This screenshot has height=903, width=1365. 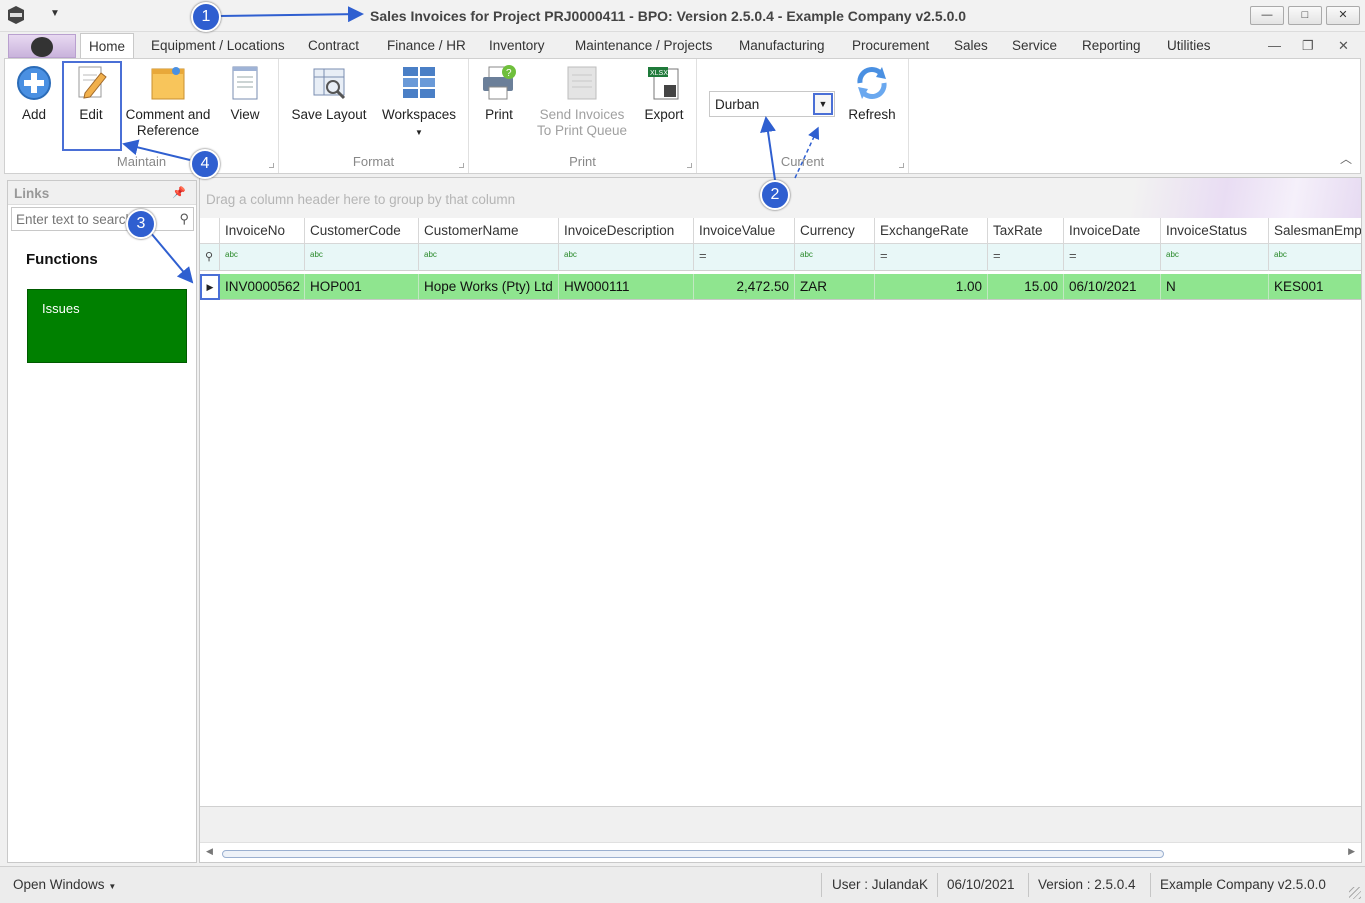 What do you see at coordinates (659, 73) in the screenshot?
I see `svg-text: XLSX` at bounding box center [659, 73].